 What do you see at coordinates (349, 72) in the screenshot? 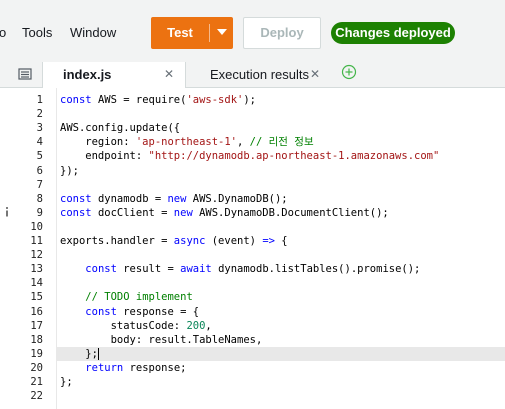
I see `add-circle-icon` at bounding box center [349, 72].